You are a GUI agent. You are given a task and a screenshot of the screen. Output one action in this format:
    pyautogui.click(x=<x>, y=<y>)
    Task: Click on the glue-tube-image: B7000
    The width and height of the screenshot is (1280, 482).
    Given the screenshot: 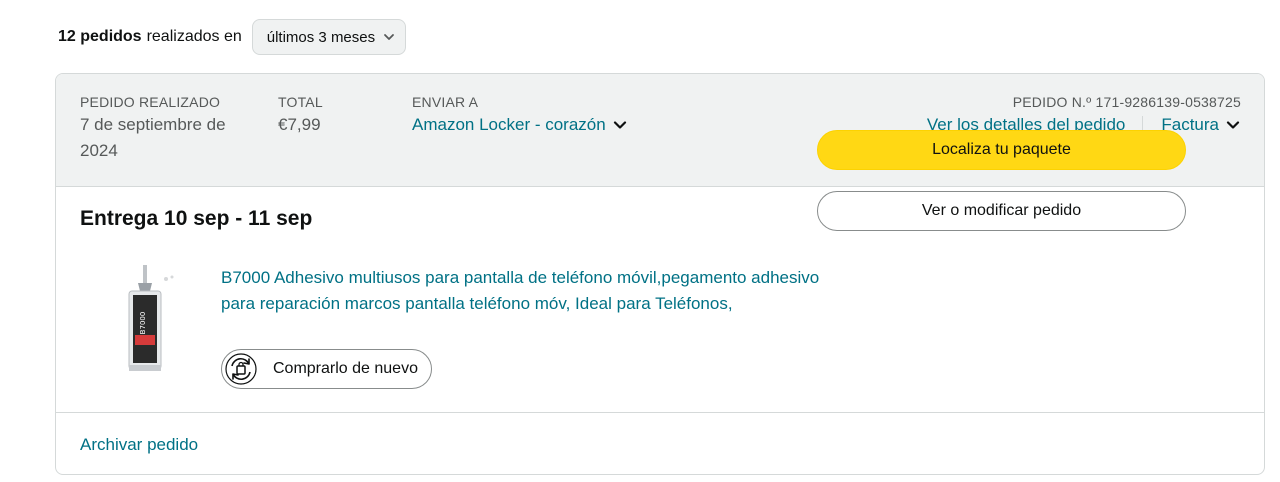 What is the action you would take?
    pyautogui.click(x=146, y=320)
    